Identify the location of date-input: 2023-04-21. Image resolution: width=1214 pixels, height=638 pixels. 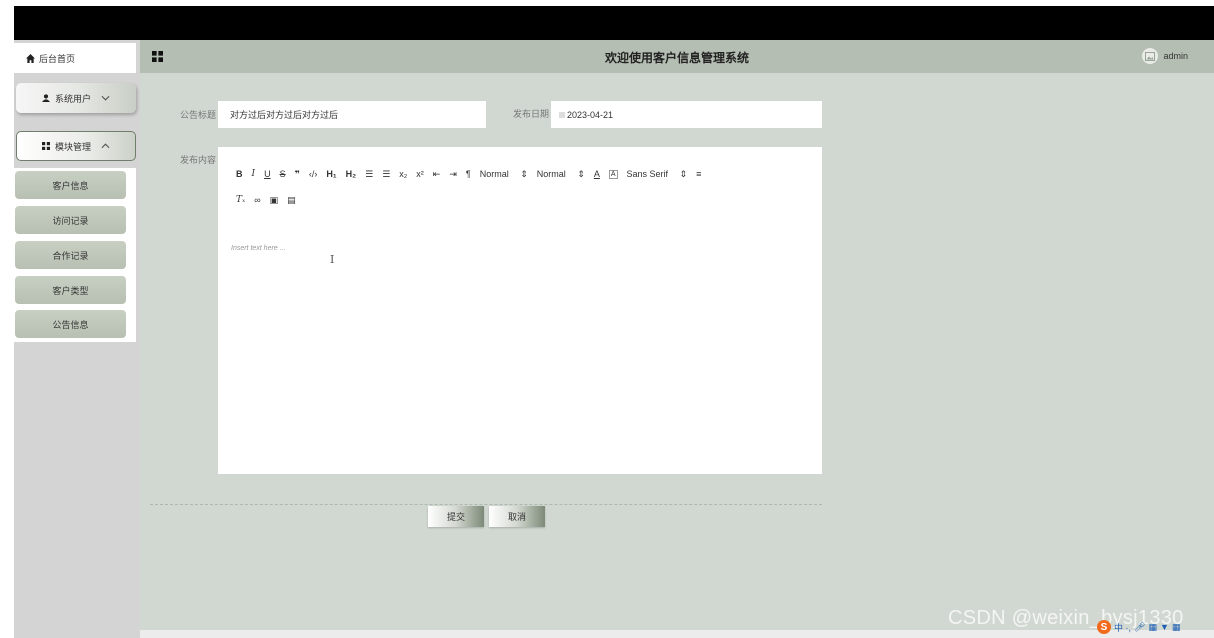
(686, 114).